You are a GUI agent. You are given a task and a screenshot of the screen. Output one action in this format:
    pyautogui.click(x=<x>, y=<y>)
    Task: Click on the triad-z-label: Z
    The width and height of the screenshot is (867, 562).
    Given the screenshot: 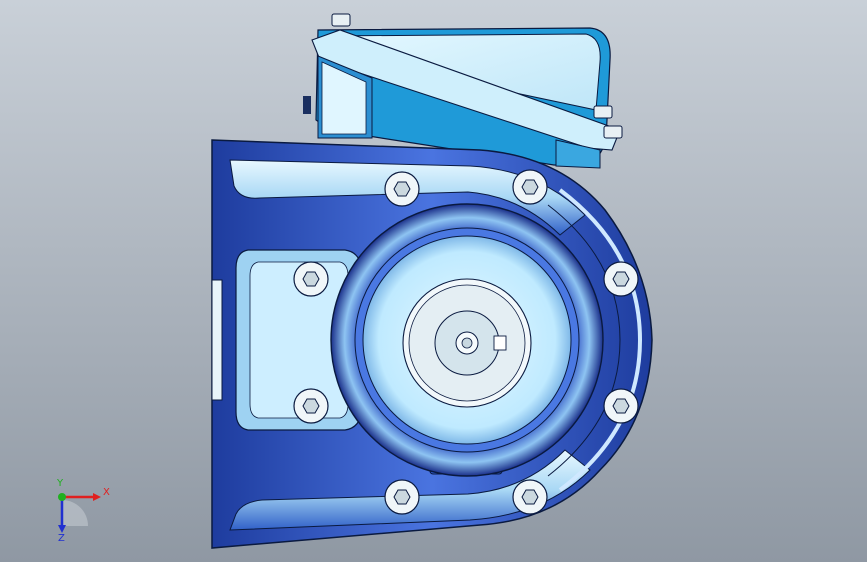 What is the action you would take?
    pyautogui.click(x=61, y=538)
    